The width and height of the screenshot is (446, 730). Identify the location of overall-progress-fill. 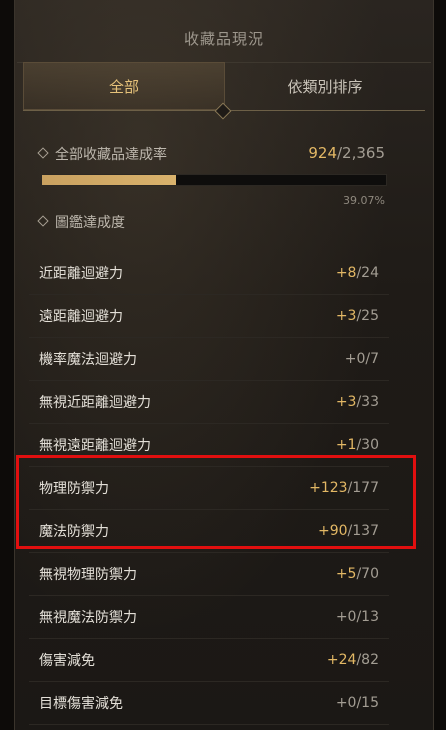
(109, 180).